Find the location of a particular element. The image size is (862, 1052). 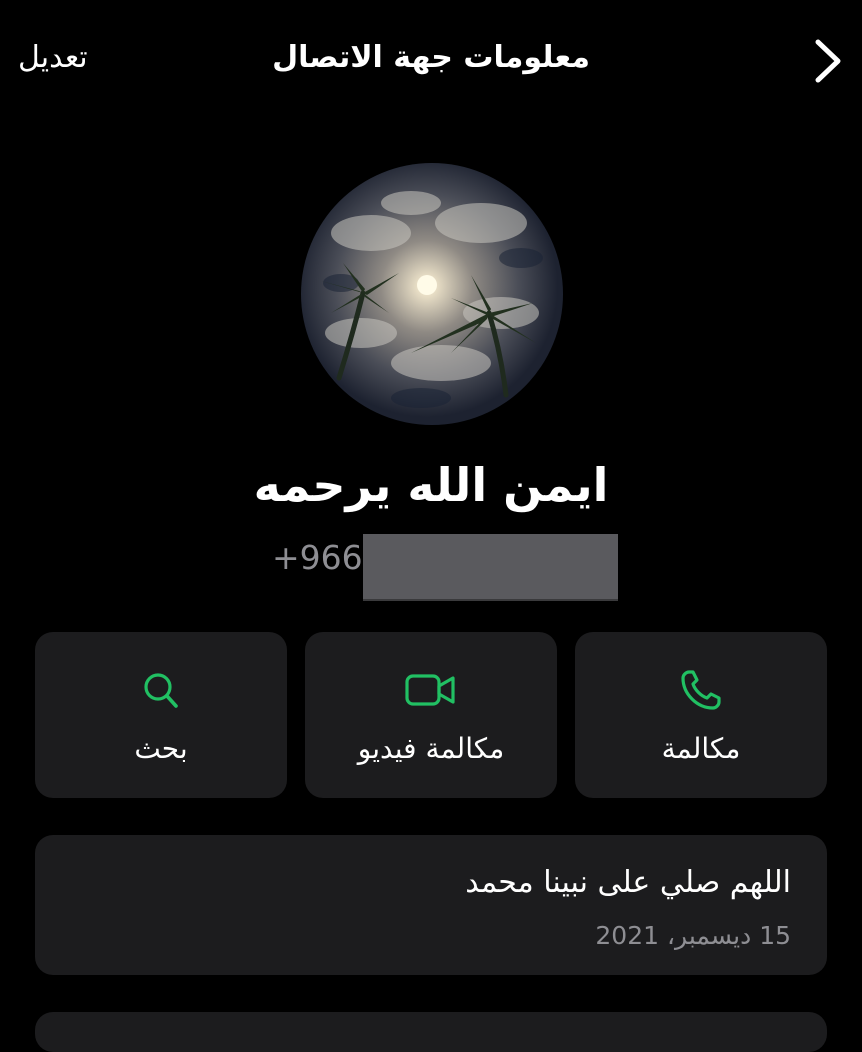

search-icon is located at coordinates (161, 690).